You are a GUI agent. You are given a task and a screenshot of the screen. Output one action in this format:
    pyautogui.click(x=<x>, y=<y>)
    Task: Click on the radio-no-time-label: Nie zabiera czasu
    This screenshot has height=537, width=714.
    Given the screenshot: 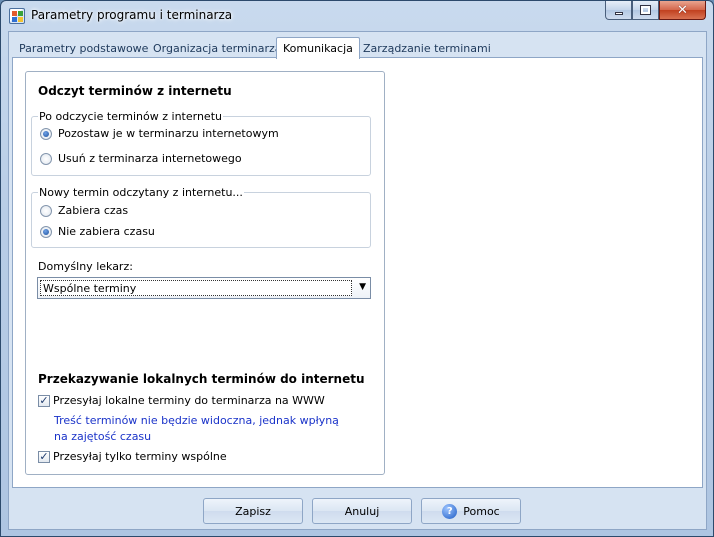 What is the action you would take?
    pyautogui.click(x=106, y=231)
    